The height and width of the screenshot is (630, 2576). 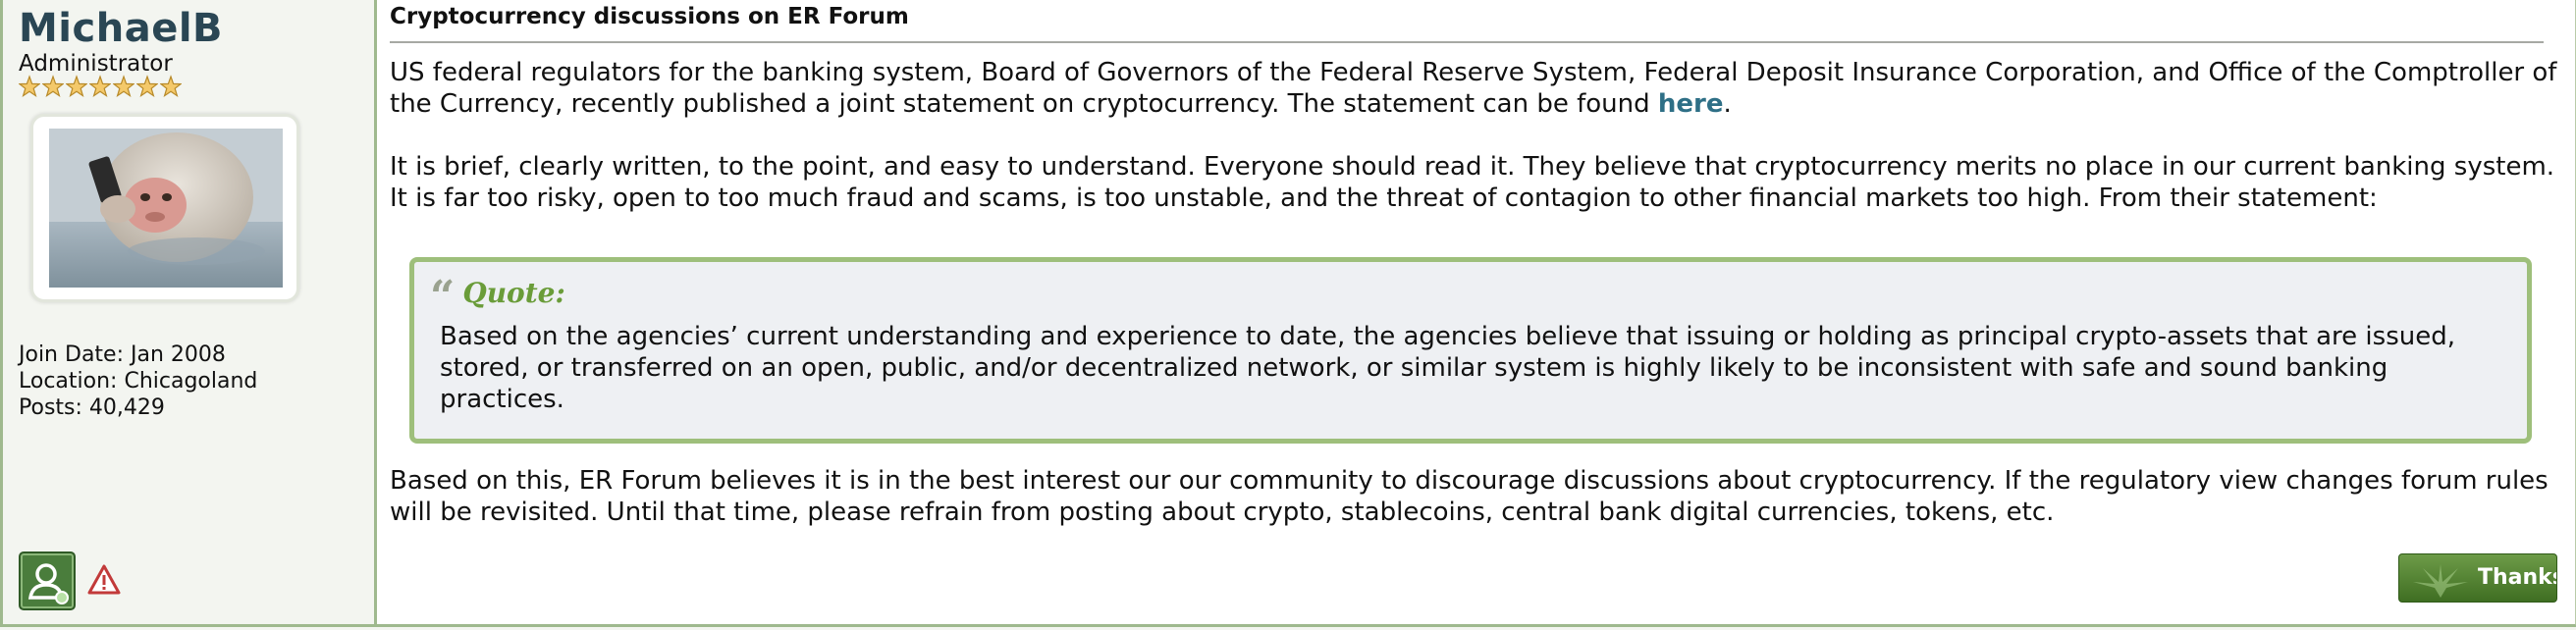 What do you see at coordinates (121, 28) in the screenshot?
I see `username-link: MichaelB` at bounding box center [121, 28].